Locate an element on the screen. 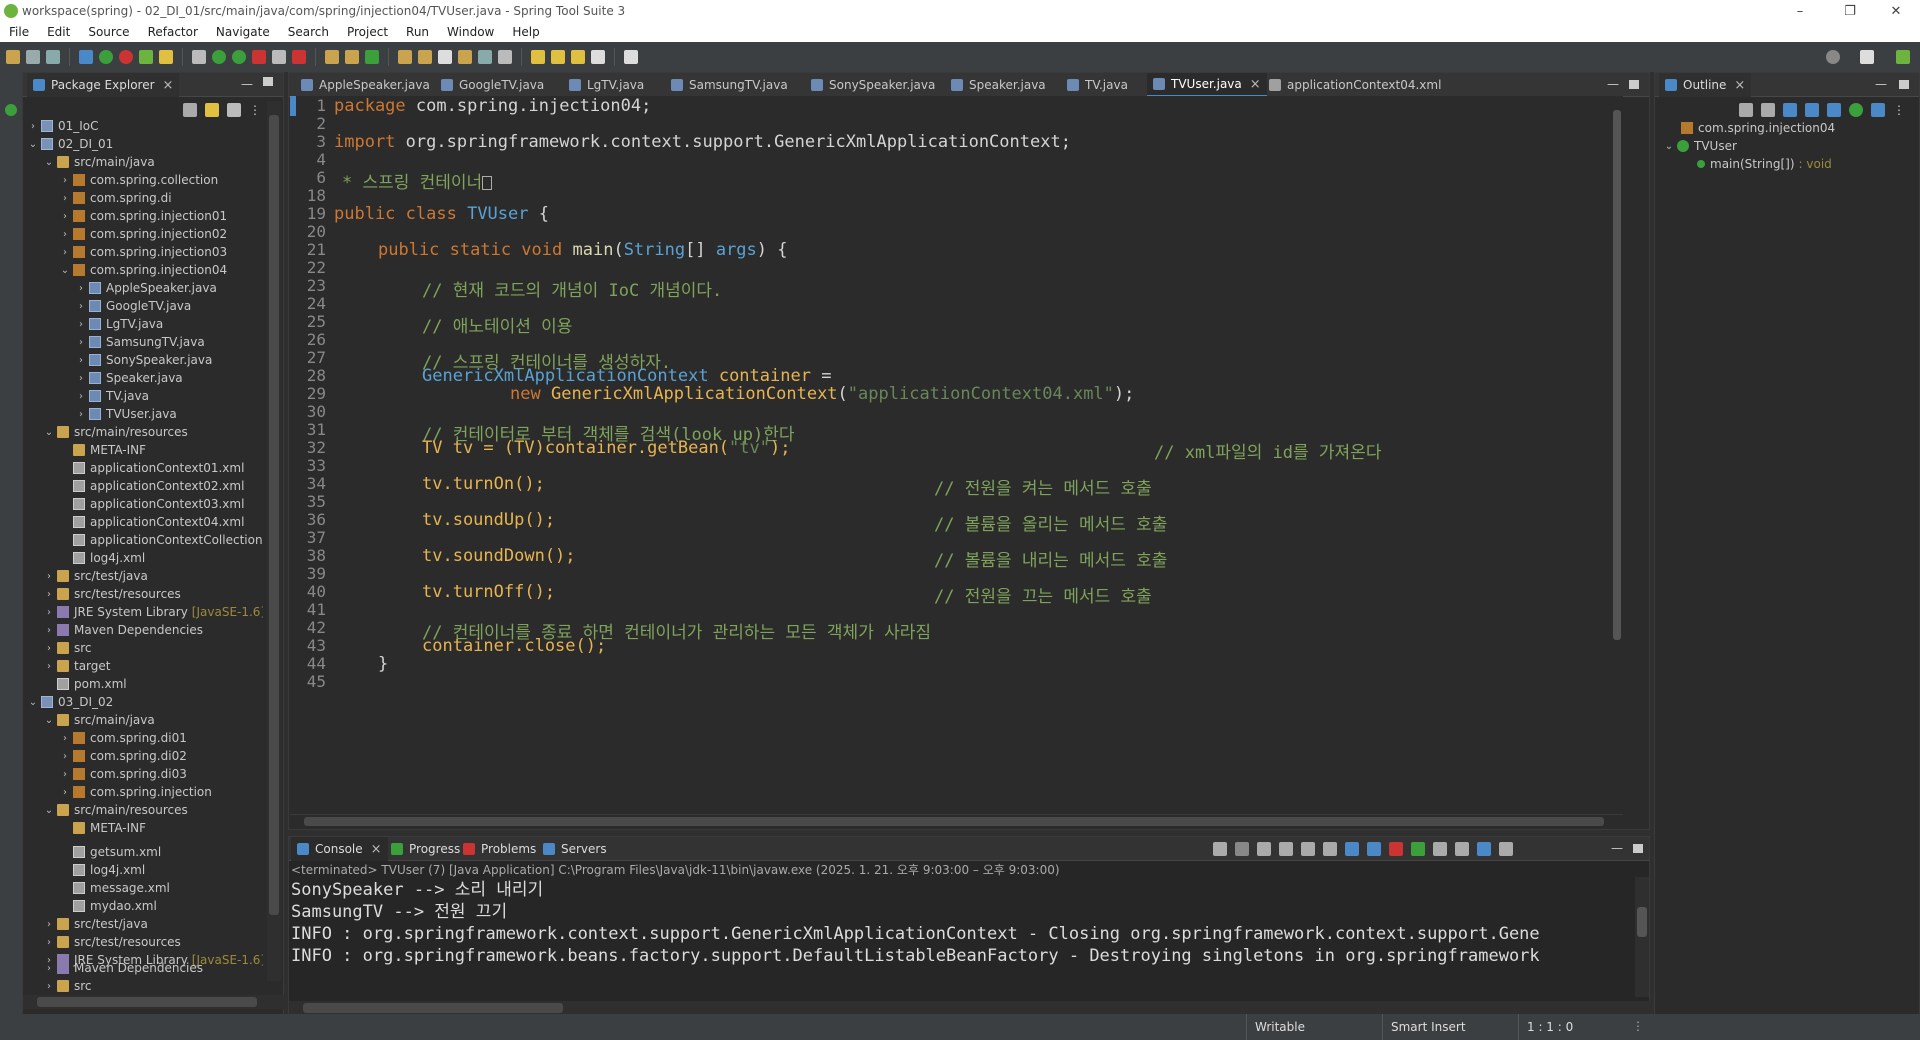 This screenshot has width=1920, height=1040. console-settings-icon is located at coordinates (1484, 849).